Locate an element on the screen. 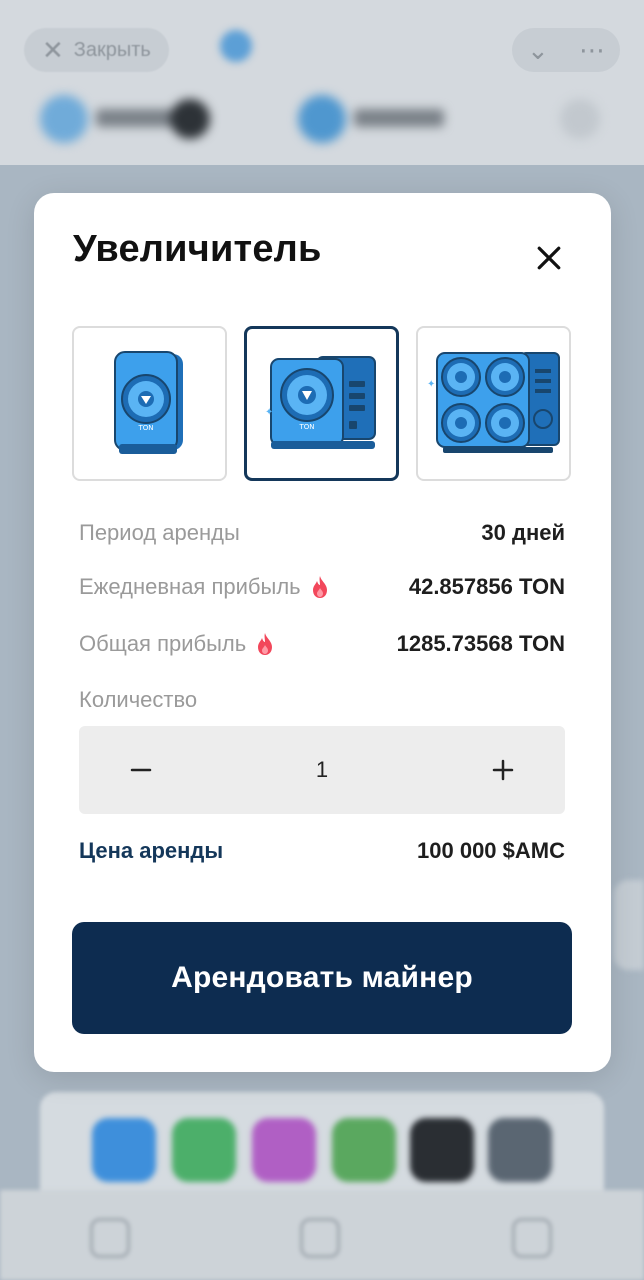 The image size is (644, 1280). x-icon is located at coordinates (442, 1150).